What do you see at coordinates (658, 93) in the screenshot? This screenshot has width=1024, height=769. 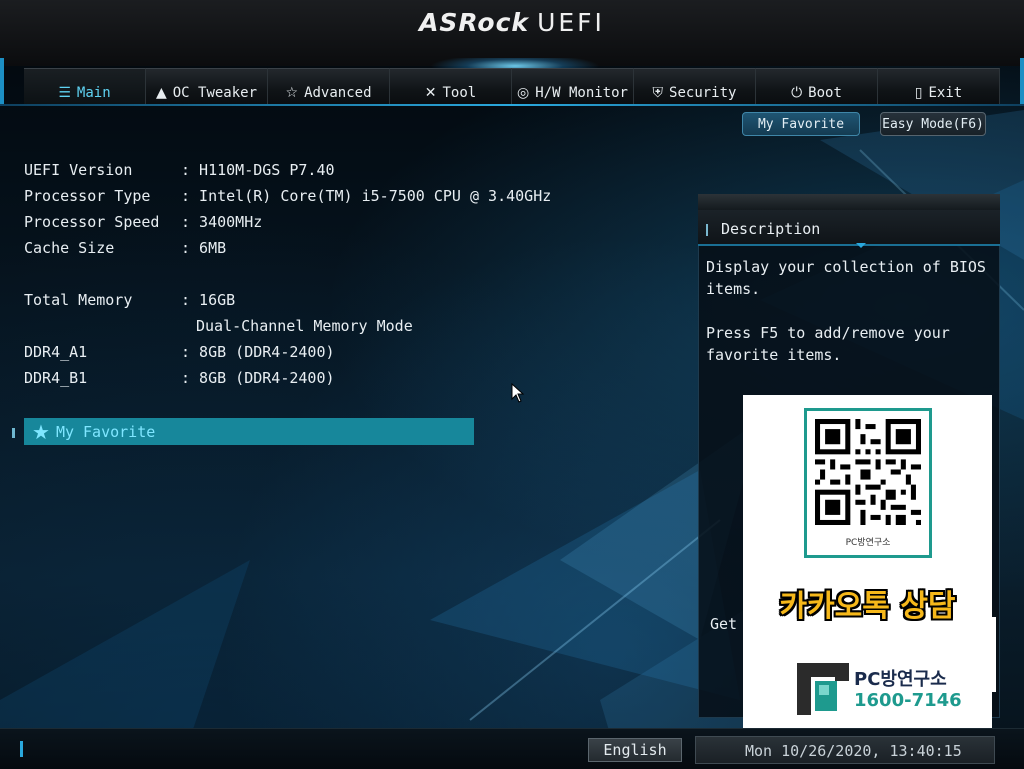 I see `shield-icon: ⛨` at bounding box center [658, 93].